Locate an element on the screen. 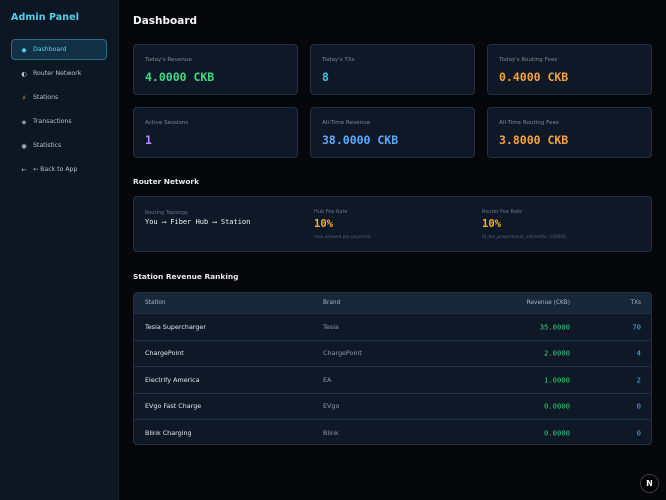 Image resolution: width=666 pixels, height=500 pixels. topology-label: Routing Topology is located at coordinates (166, 213).